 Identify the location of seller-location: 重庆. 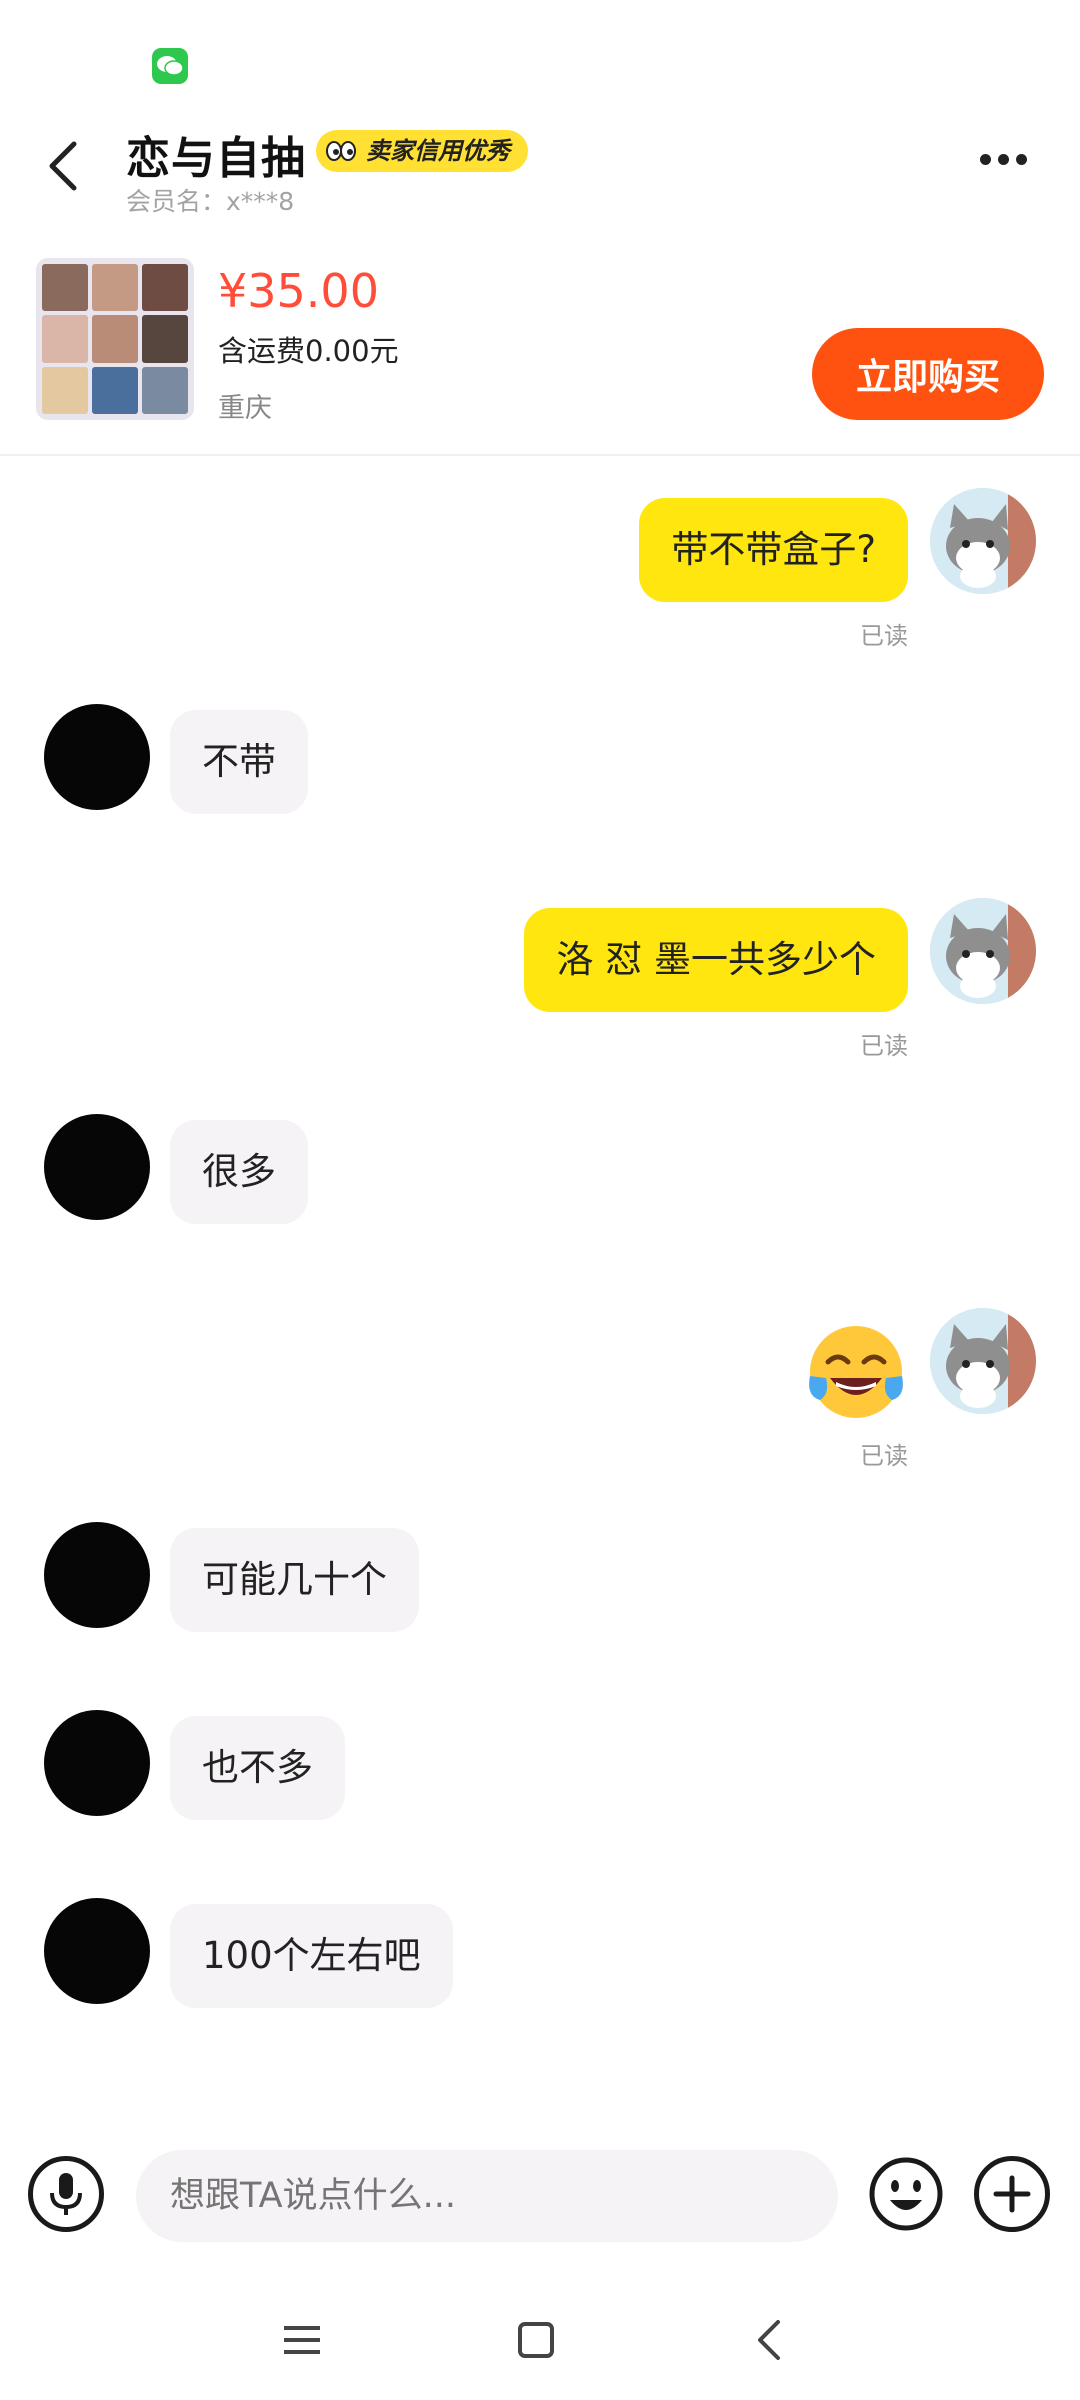
(245, 408).